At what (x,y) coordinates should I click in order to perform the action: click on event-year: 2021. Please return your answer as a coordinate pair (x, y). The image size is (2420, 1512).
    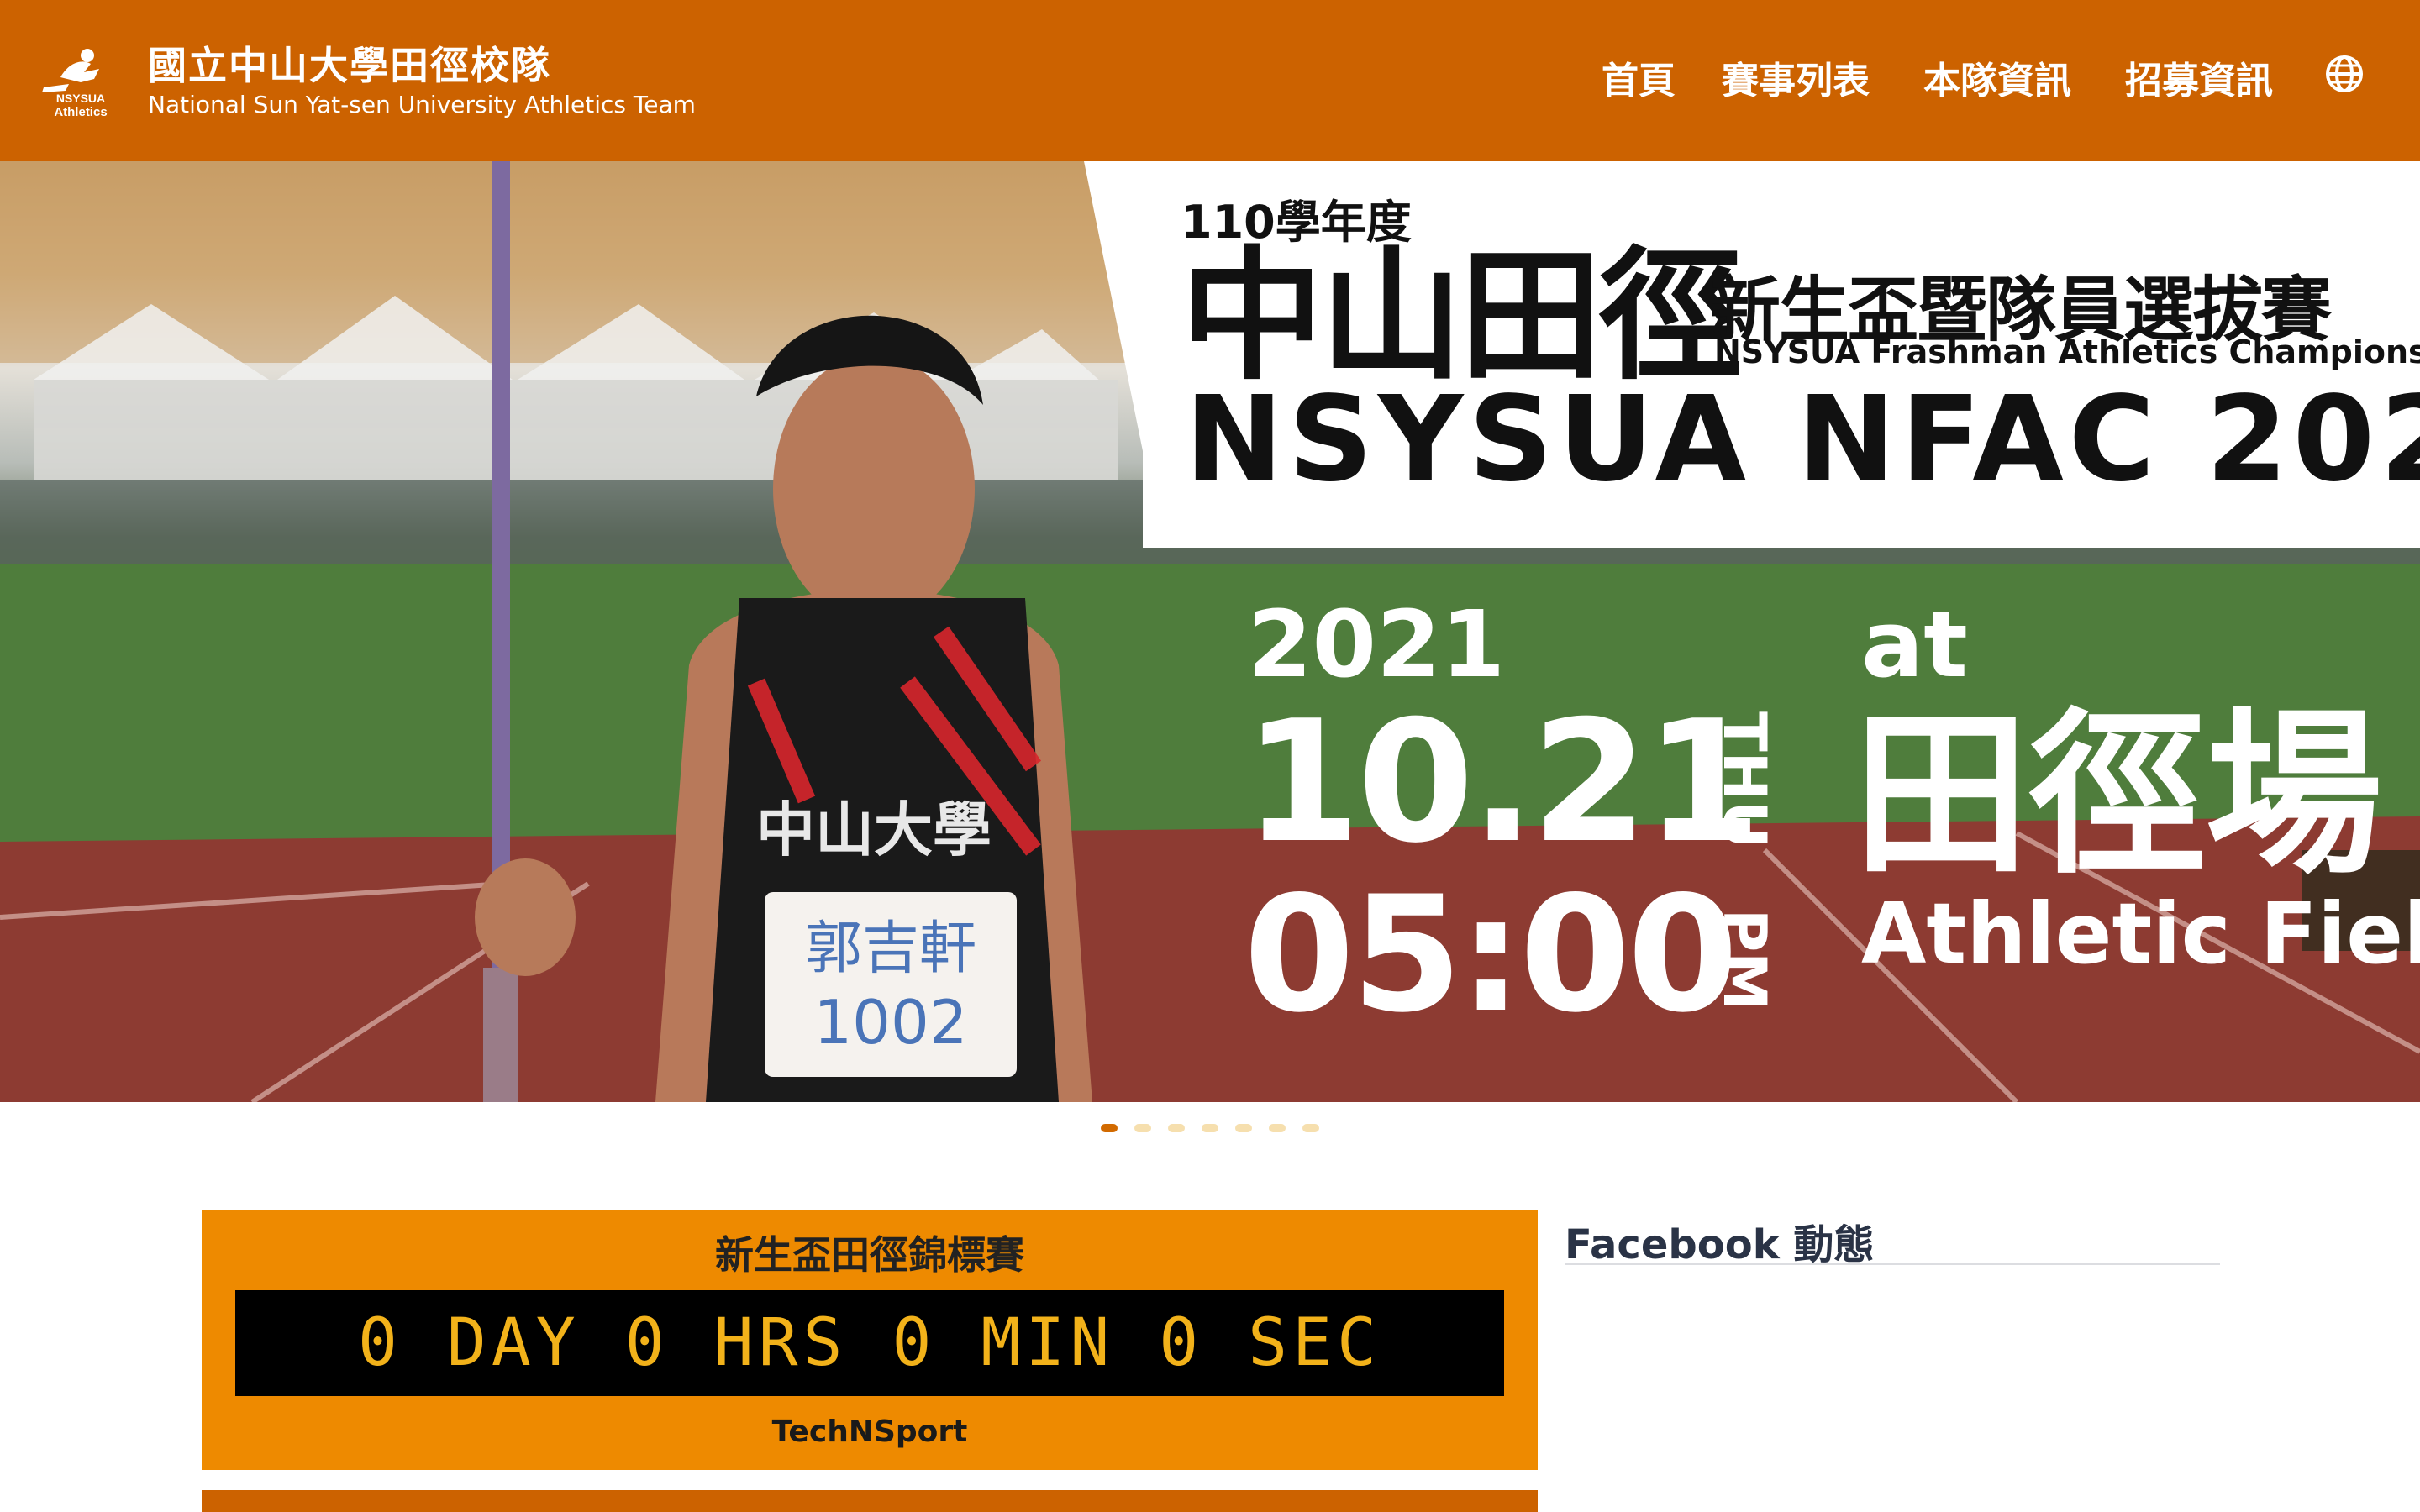
    Looking at the image, I should click on (1377, 644).